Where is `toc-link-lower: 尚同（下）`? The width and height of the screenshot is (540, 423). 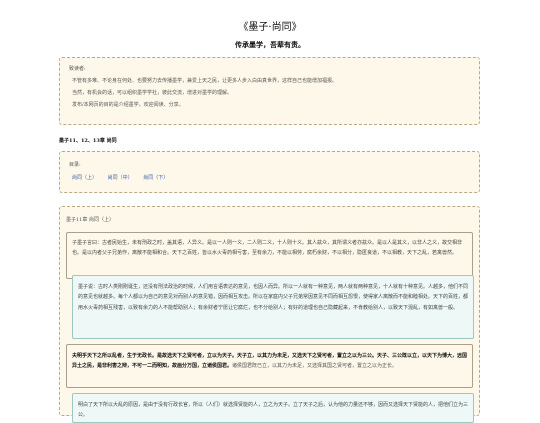
toc-link-lower: 尚同（下） is located at coordinates (155, 178).